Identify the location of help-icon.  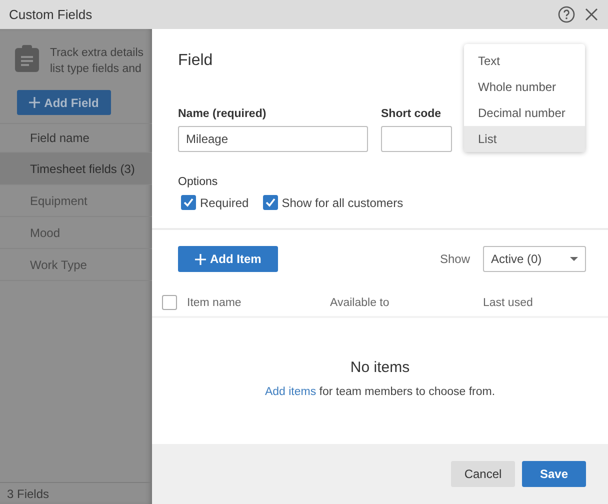
(566, 14).